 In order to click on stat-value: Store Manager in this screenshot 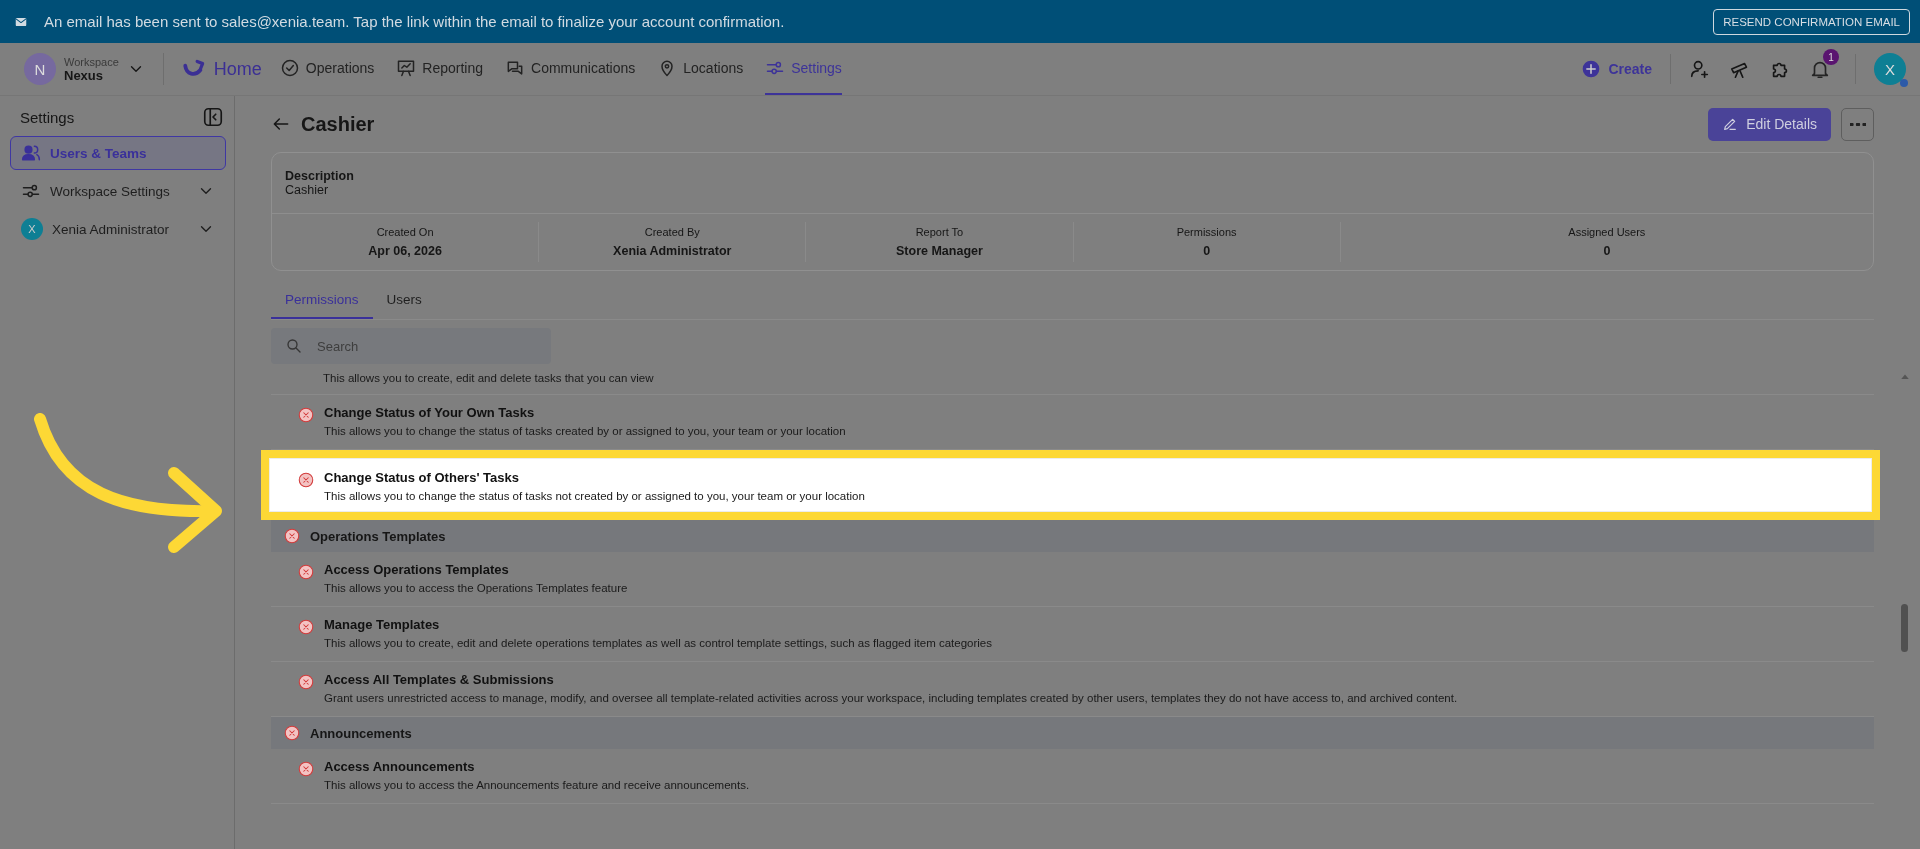, I will do `click(939, 251)`.